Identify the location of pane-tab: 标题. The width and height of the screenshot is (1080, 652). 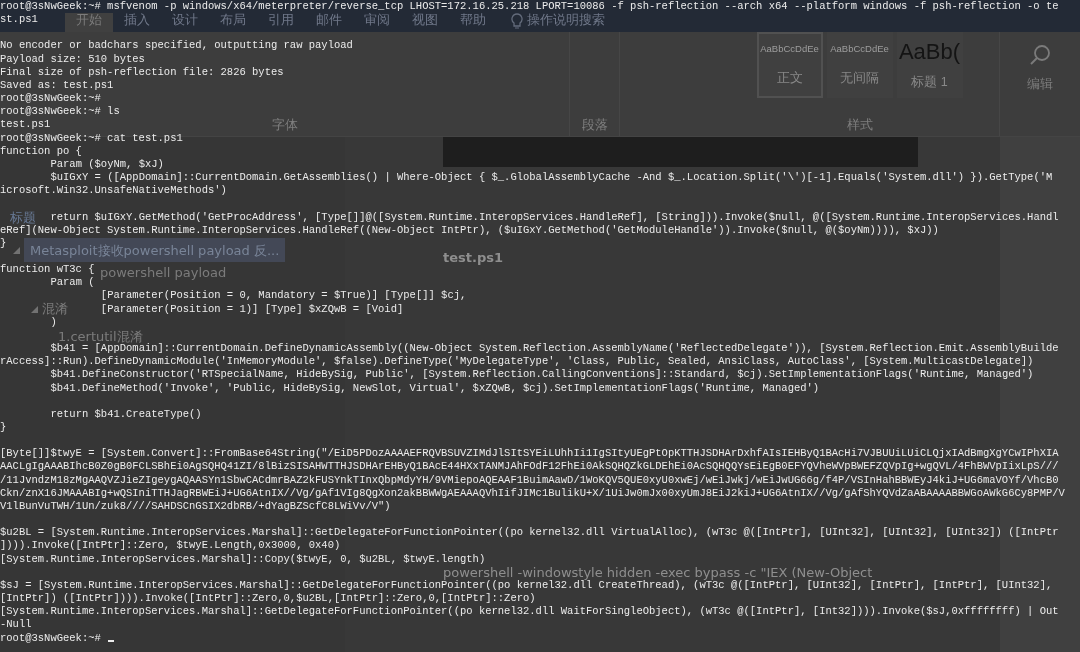
(23, 217).